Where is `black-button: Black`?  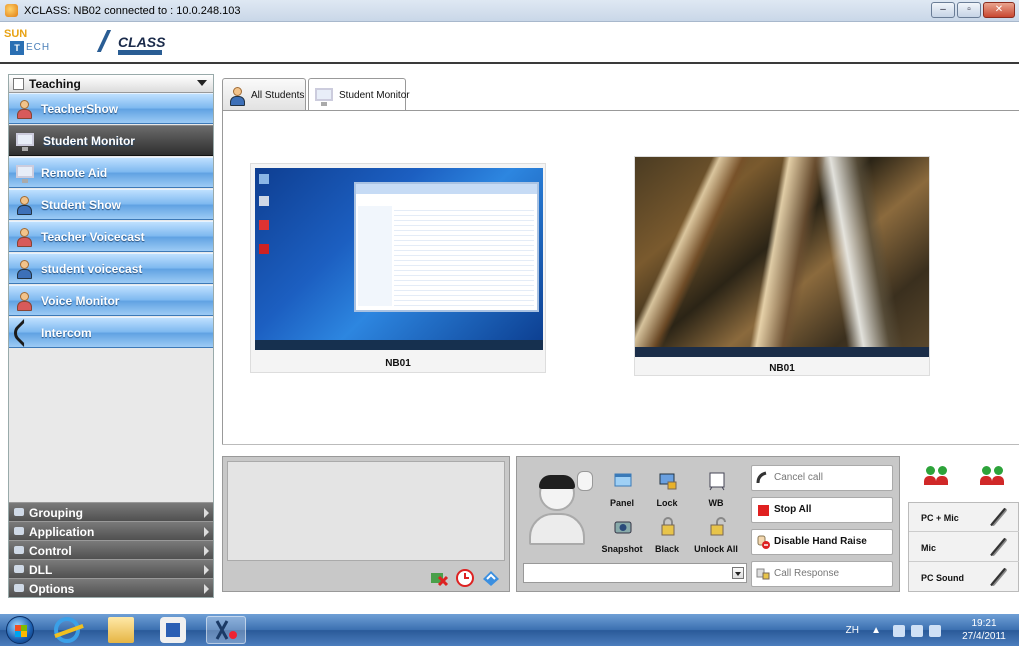
black-button: Black is located at coordinates (667, 540).